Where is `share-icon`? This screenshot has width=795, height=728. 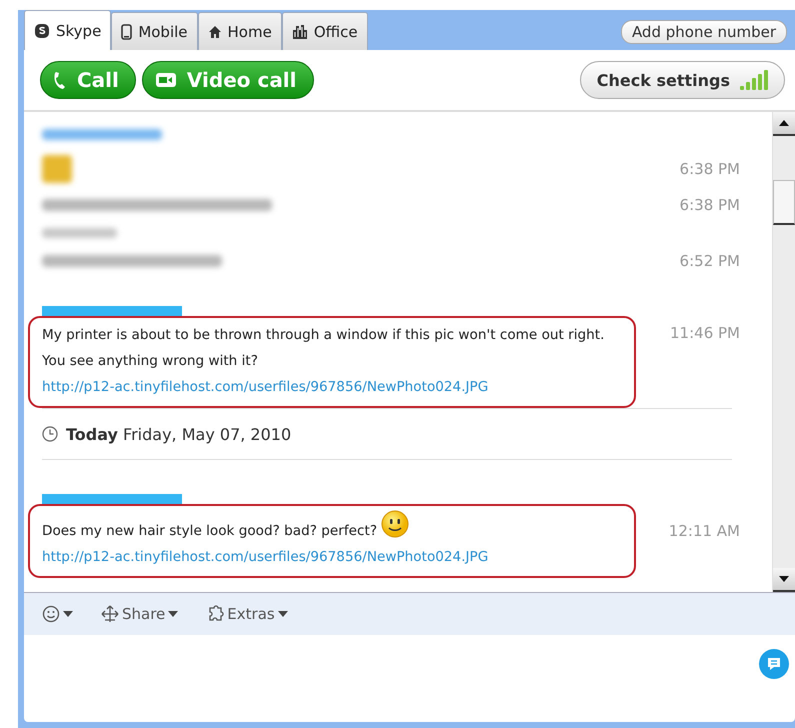 share-icon is located at coordinates (110, 614).